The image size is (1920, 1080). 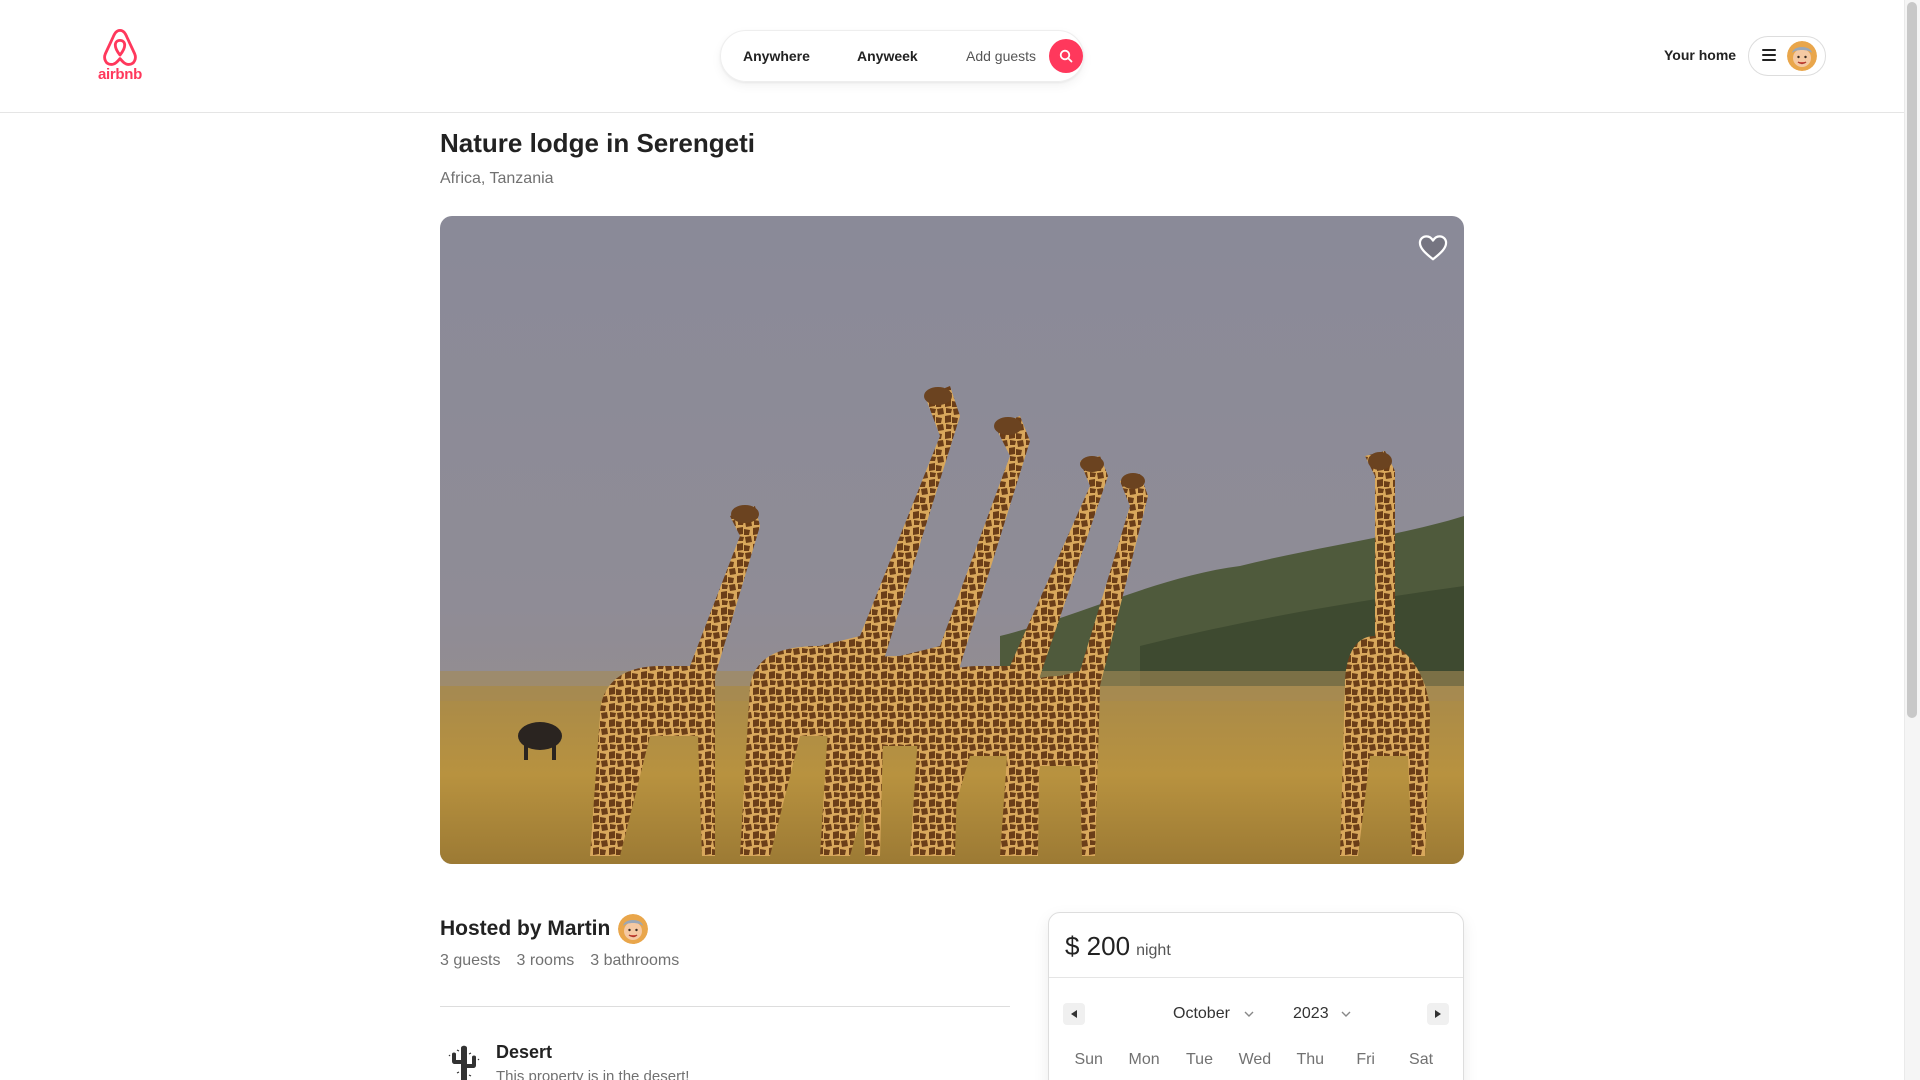 What do you see at coordinates (633, 929) in the screenshot?
I see `host-avatar` at bounding box center [633, 929].